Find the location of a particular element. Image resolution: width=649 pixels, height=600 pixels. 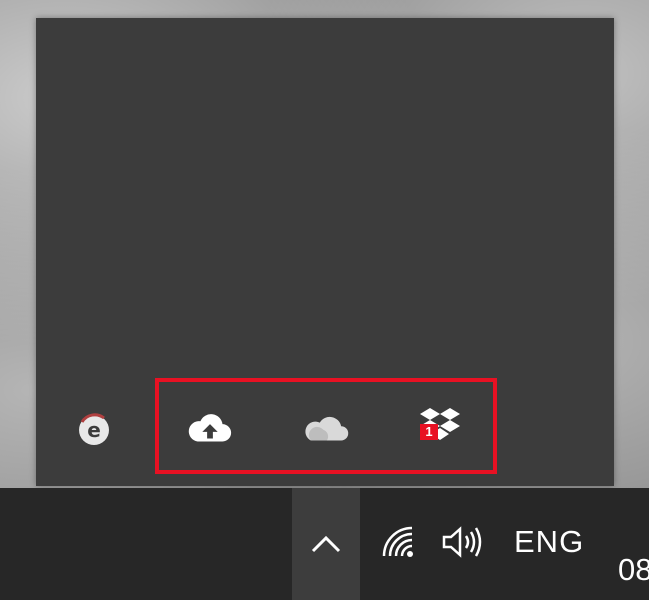

speaker-icon is located at coordinates (464, 542).